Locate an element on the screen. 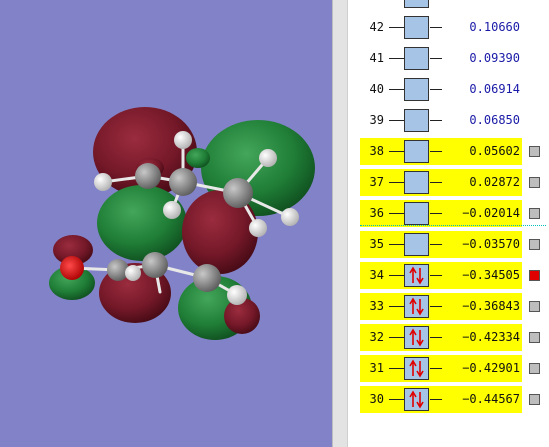  orbital-energy: 0.05602 is located at coordinates (494, 151).